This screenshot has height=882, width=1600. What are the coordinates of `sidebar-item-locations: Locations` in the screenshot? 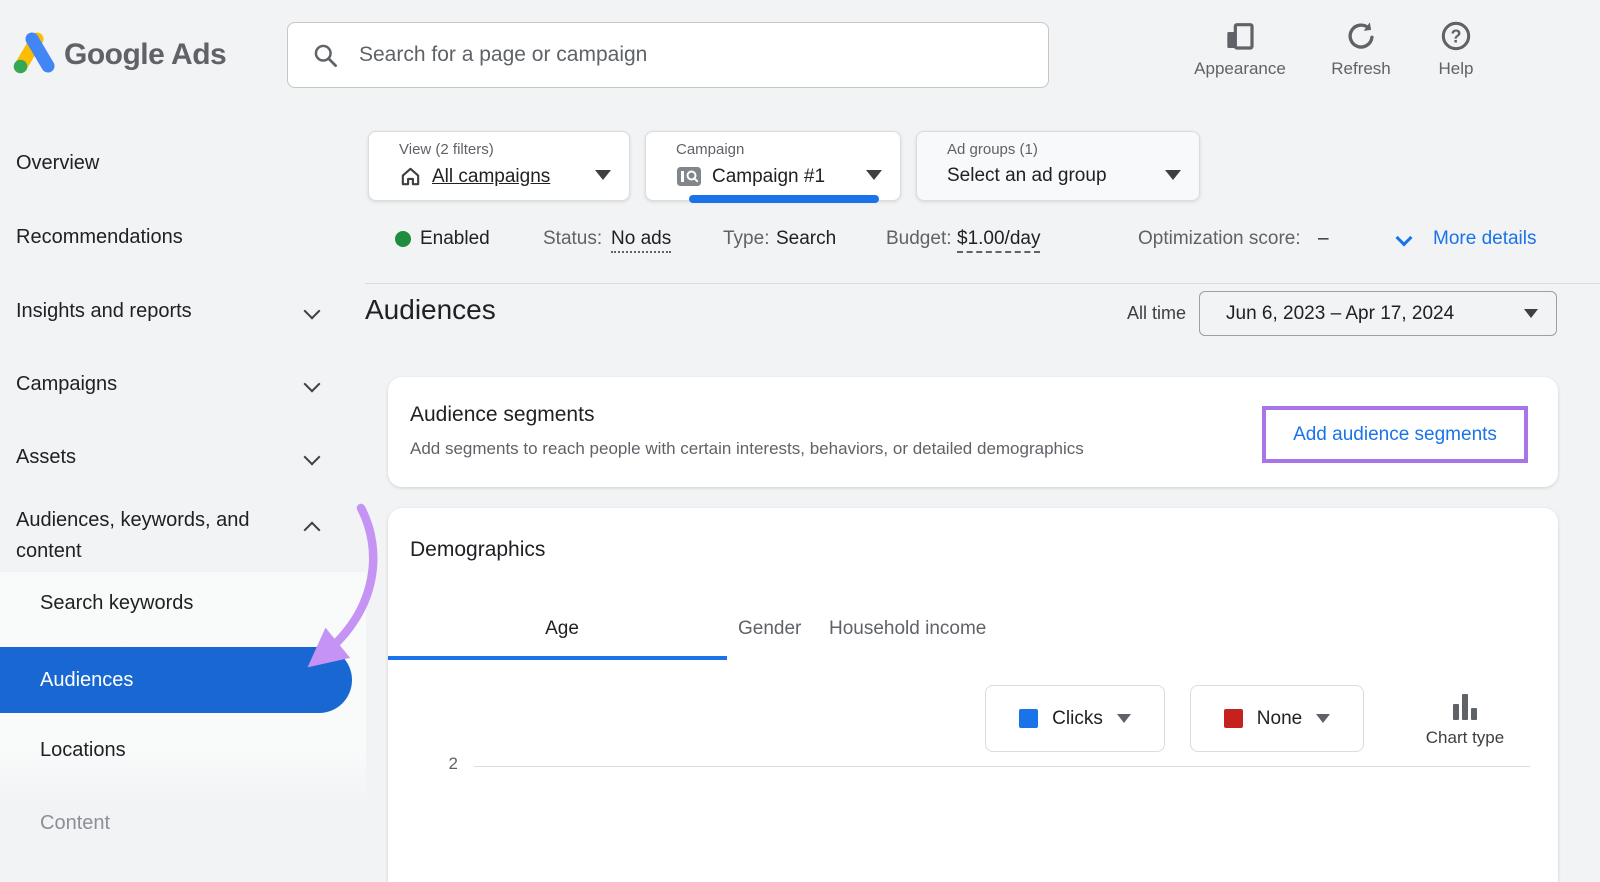 It's located at (83, 750).